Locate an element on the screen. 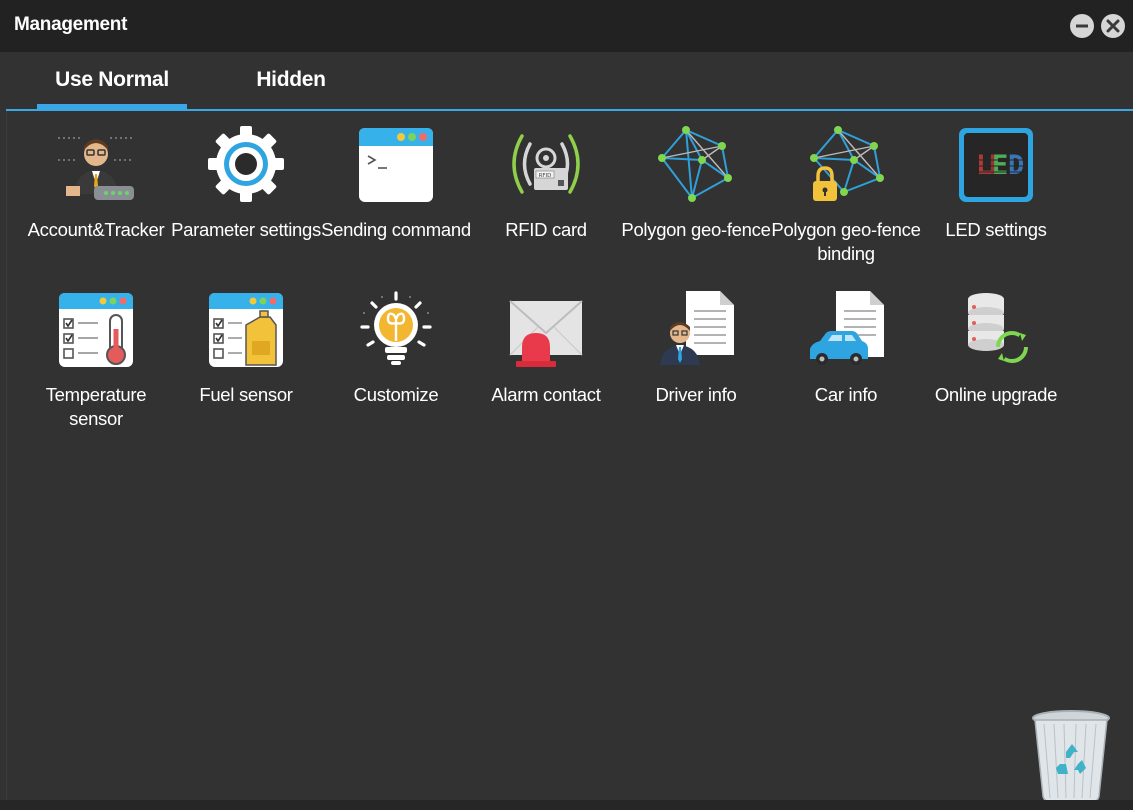 The height and width of the screenshot is (810, 1133). led-icon: L L E D is located at coordinates (996, 164).